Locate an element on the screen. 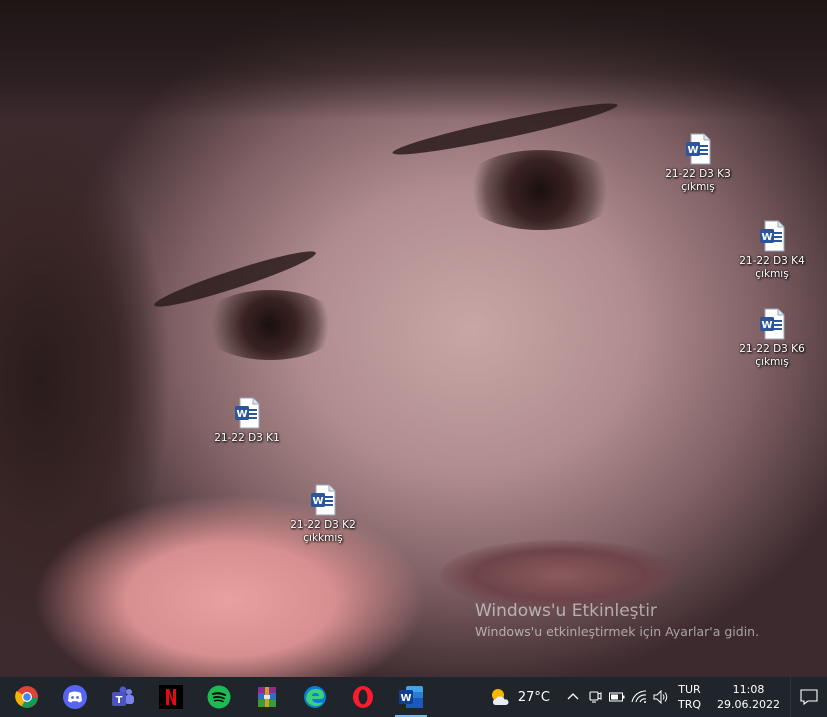 This screenshot has width=827, height=717. taskbar-winrar is located at coordinates (267, 697).